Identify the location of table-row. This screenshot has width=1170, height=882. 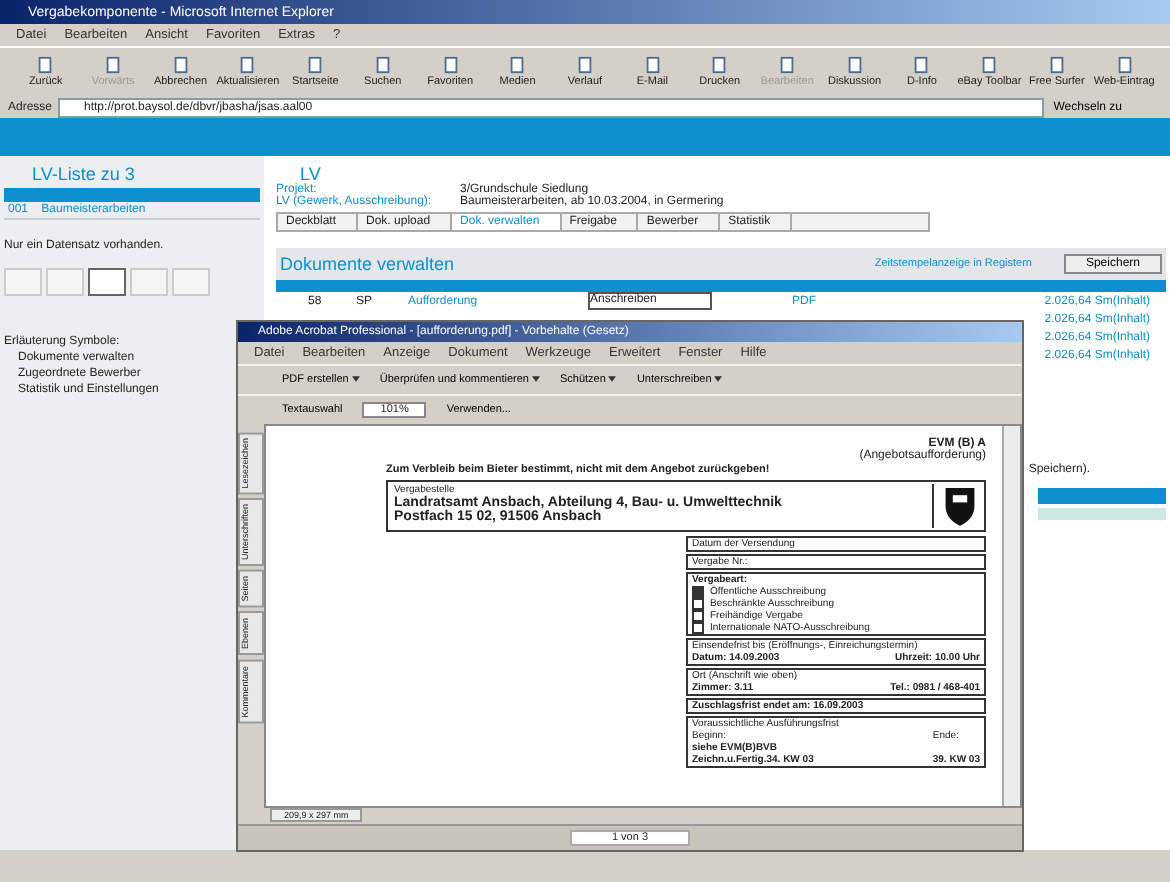
(1102, 514).